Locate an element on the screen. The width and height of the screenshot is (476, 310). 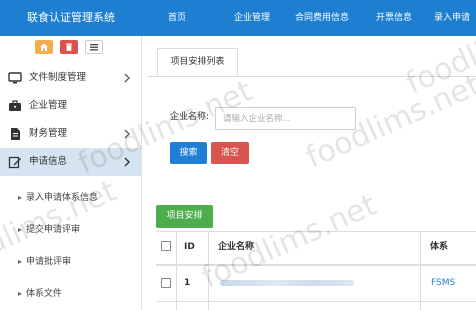
table-header-border is located at coordinates (316, 265).